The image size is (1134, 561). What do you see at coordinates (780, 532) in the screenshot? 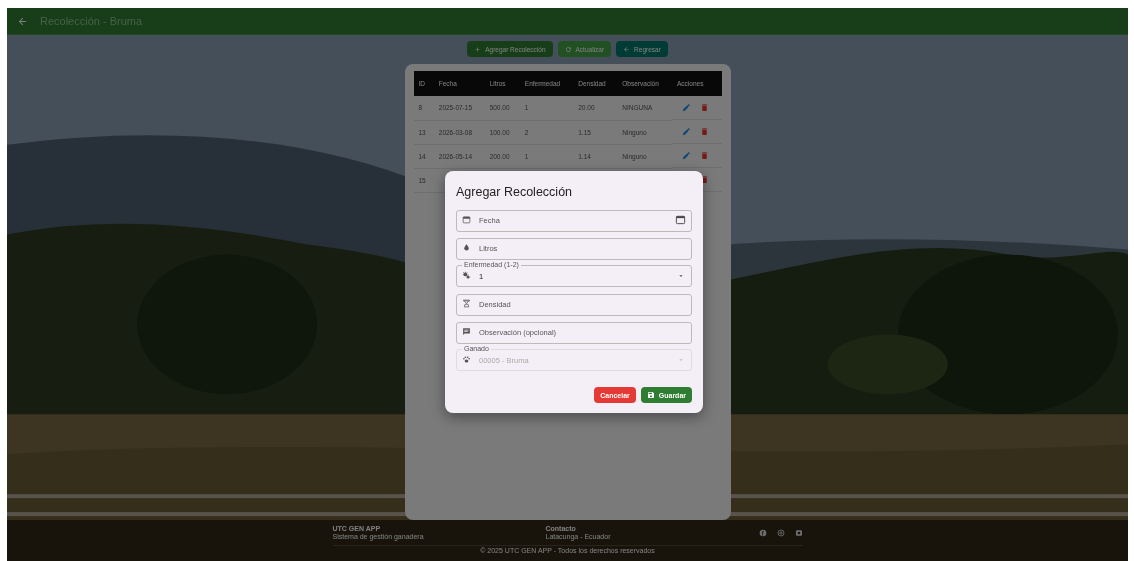
I see `at-sign-icon` at bounding box center [780, 532].